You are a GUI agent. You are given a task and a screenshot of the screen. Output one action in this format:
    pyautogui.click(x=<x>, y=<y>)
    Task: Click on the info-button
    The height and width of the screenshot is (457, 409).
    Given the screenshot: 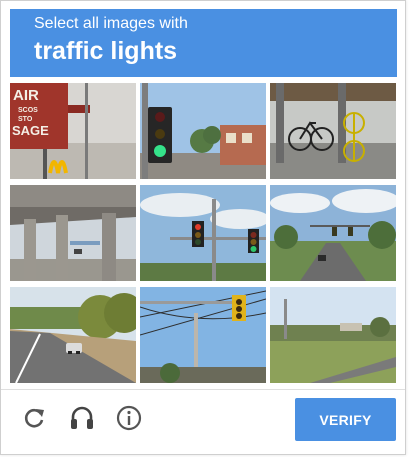 What is the action you would take?
    pyautogui.click(x=129, y=418)
    